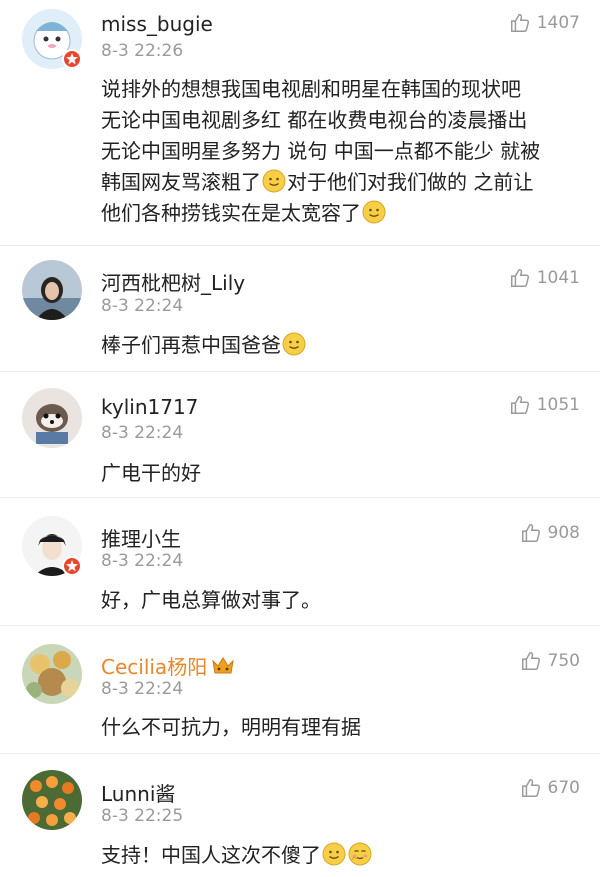  I want to click on comment-text: 广电干的好, so click(341, 473).